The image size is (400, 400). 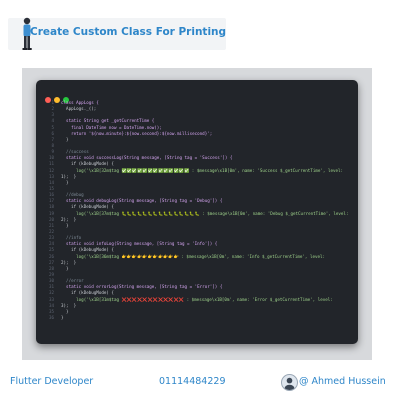 What do you see at coordinates (51, 317) in the screenshot?
I see `line-number: 36` at bounding box center [51, 317].